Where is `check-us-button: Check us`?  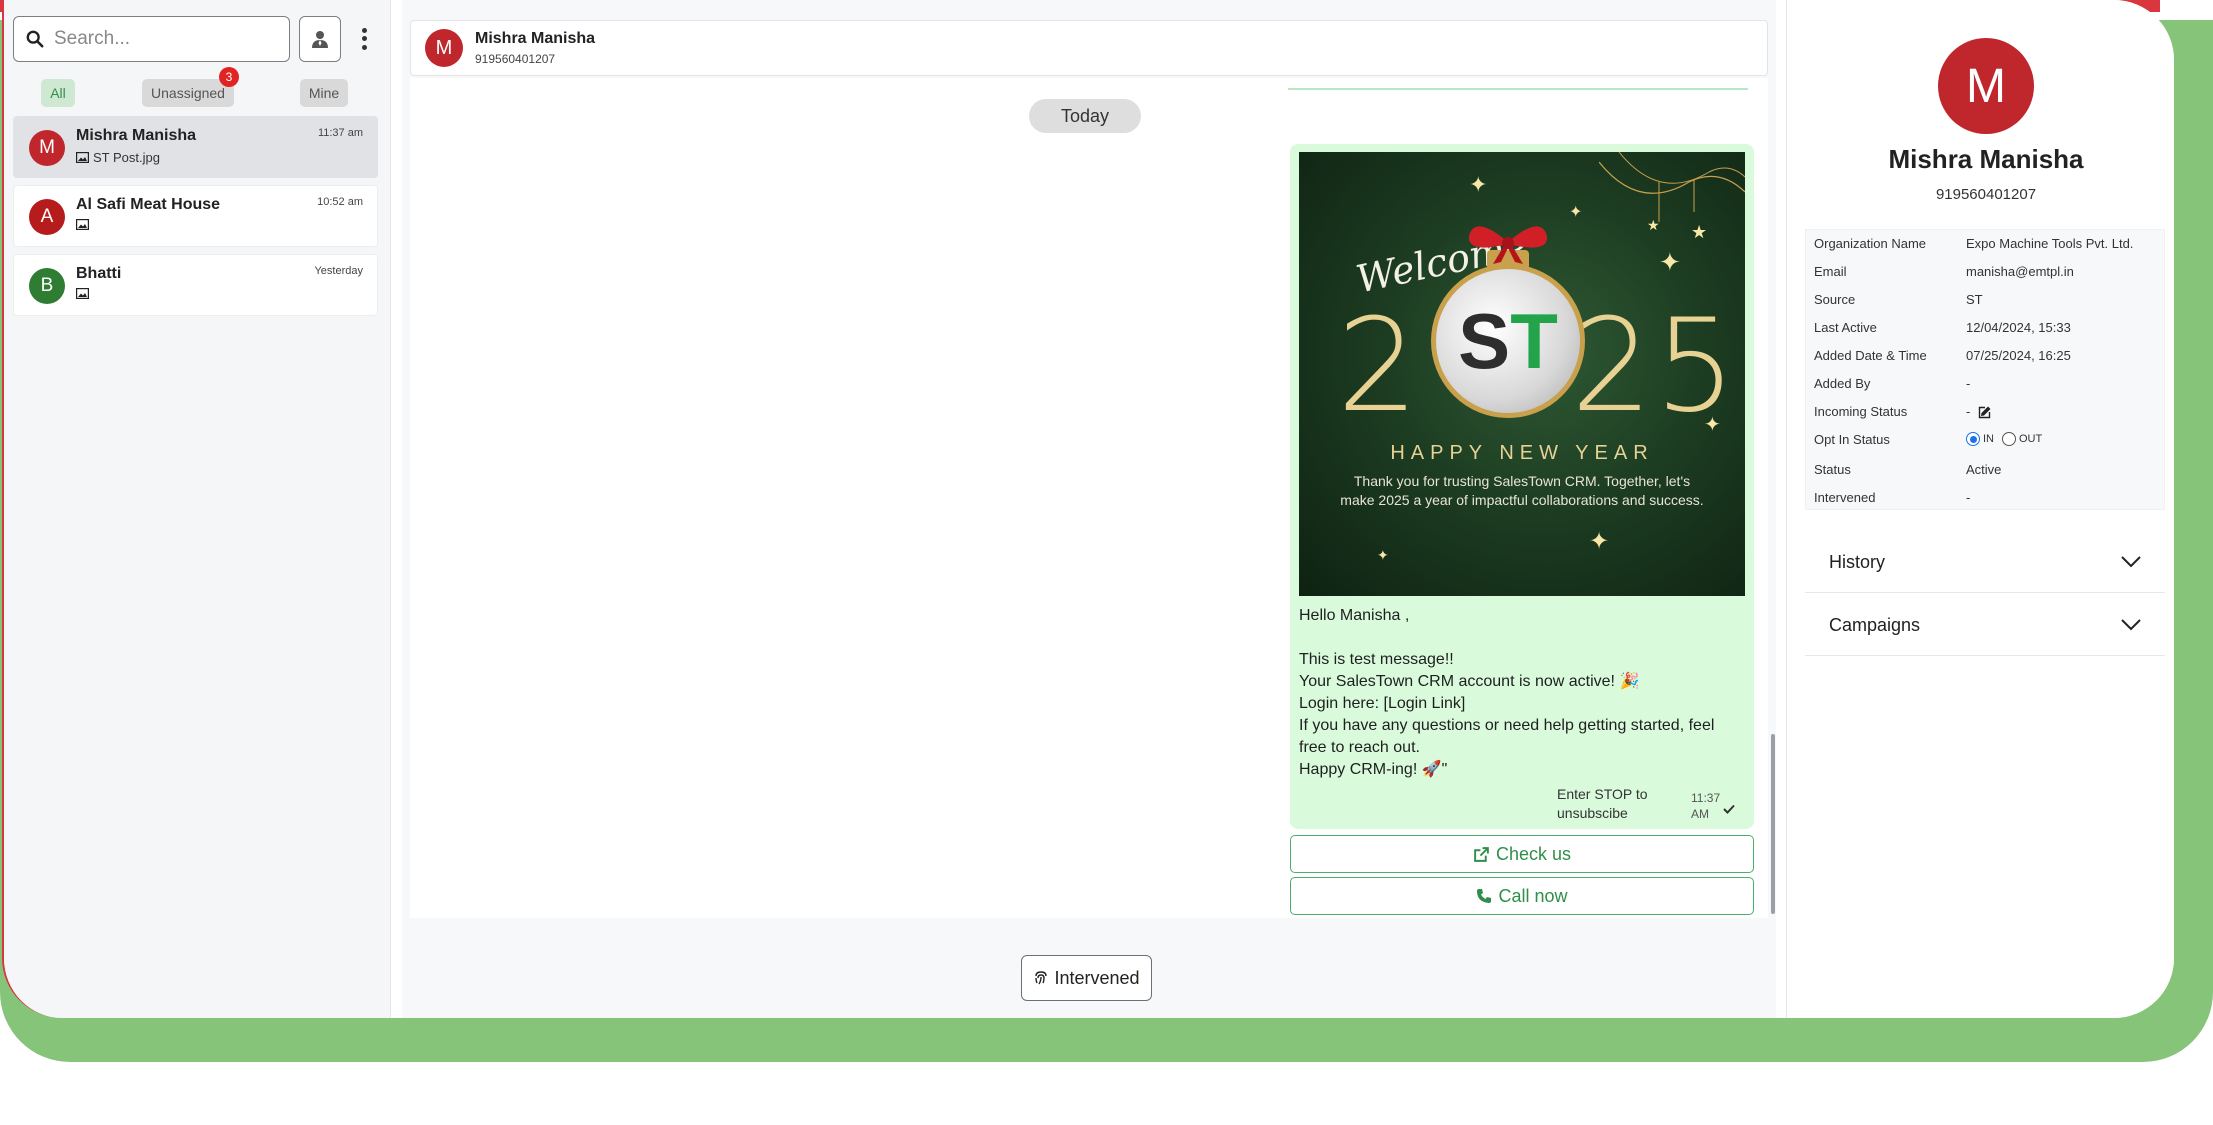 check-us-button: Check us is located at coordinates (1522, 854).